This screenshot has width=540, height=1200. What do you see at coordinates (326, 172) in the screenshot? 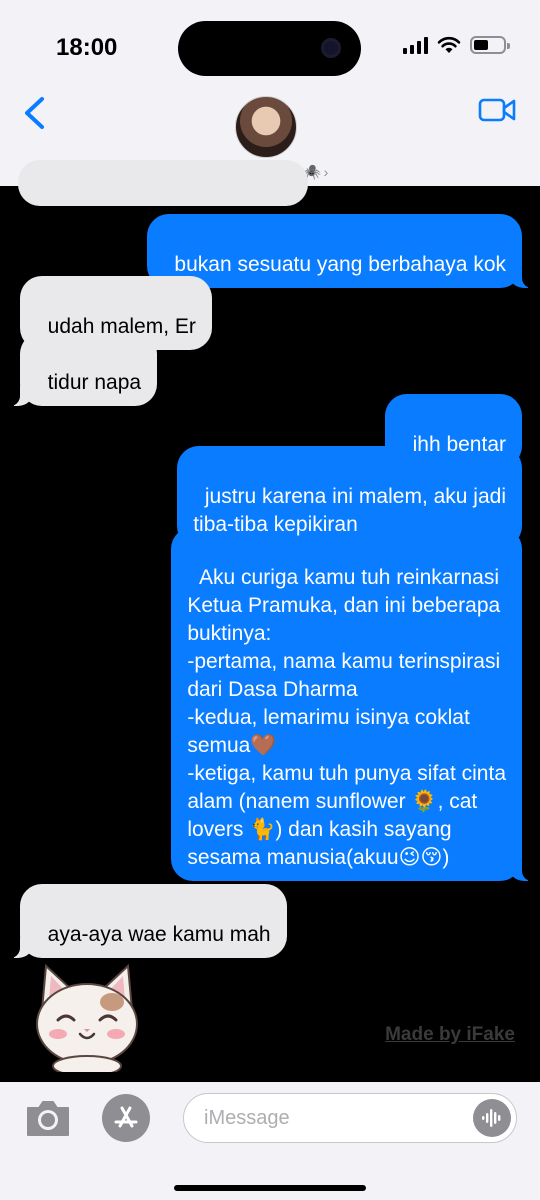
I see `chevron-right-icon: ›` at bounding box center [326, 172].